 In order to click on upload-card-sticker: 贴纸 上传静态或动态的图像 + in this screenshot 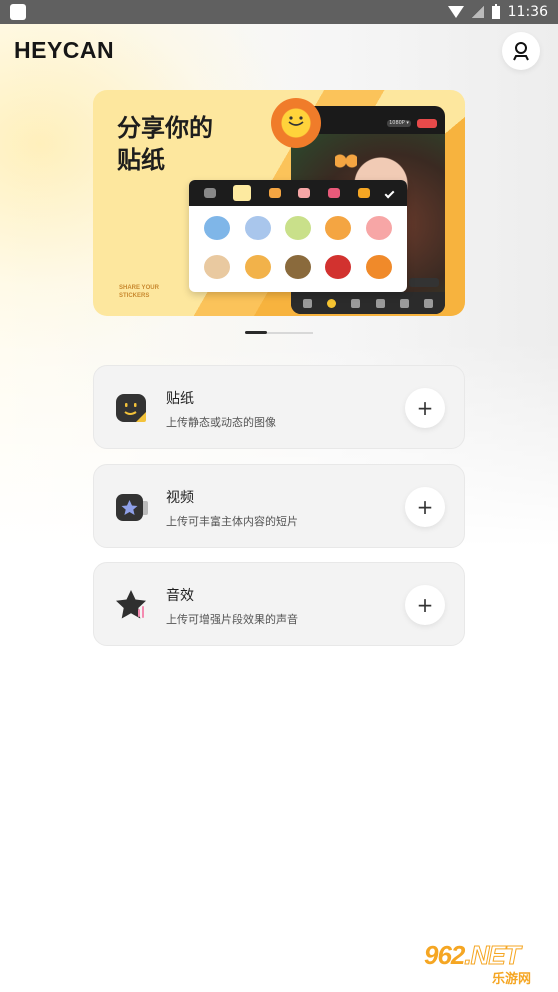, I will do `click(279, 407)`.